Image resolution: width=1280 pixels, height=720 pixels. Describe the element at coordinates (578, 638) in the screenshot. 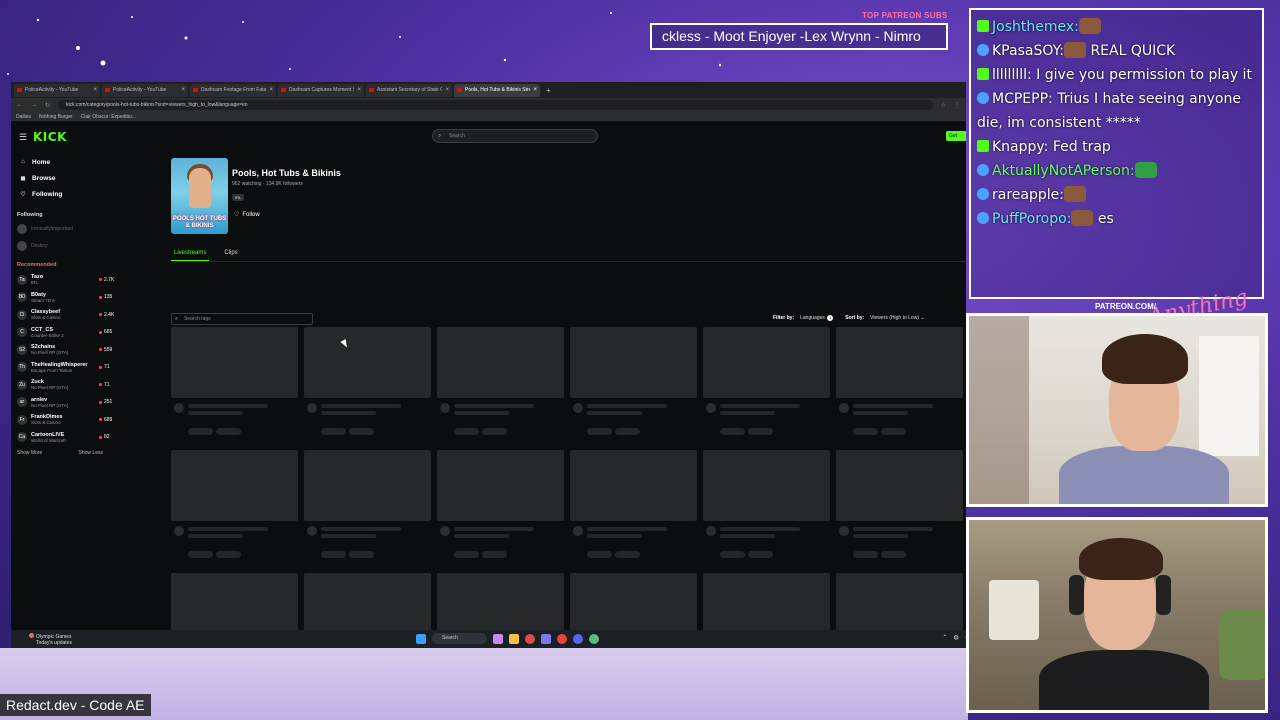

I see `discord-icon` at that location.